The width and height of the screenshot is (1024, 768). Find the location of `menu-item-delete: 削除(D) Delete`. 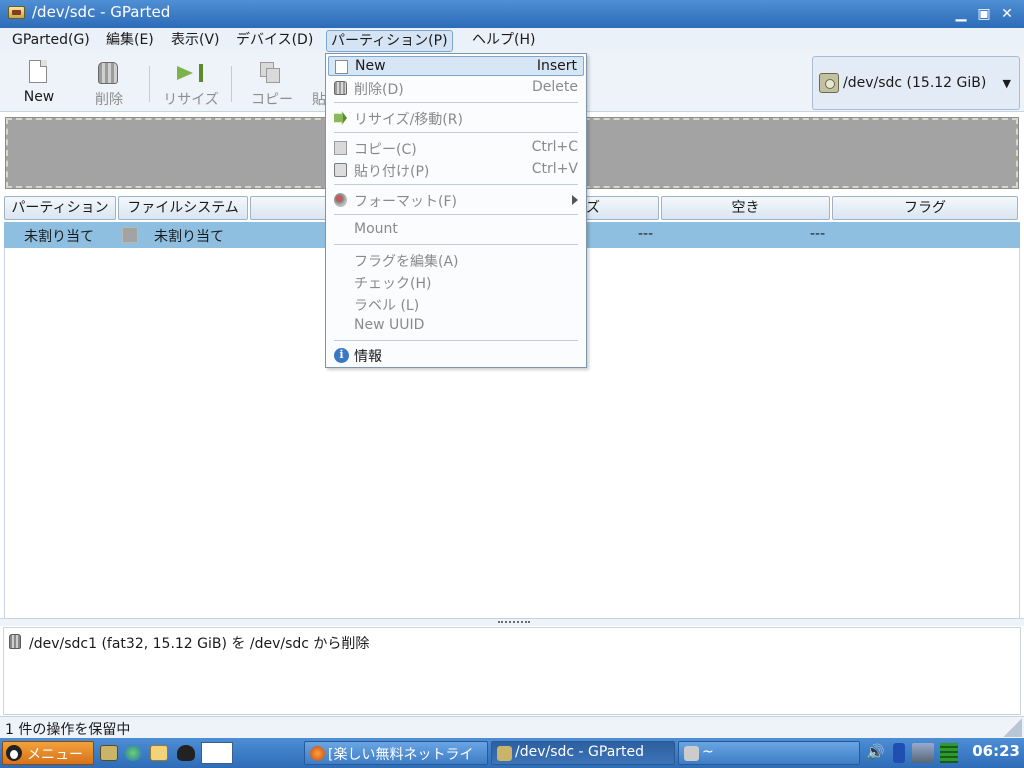

menu-item-delete: 削除(D) Delete is located at coordinates (456, 88).